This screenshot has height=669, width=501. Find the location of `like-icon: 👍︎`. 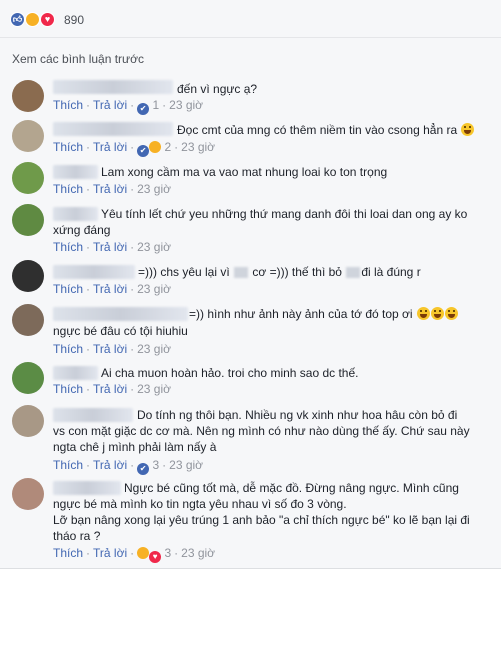

like-icon: 👍︎ is located at coordinates (17, 19).